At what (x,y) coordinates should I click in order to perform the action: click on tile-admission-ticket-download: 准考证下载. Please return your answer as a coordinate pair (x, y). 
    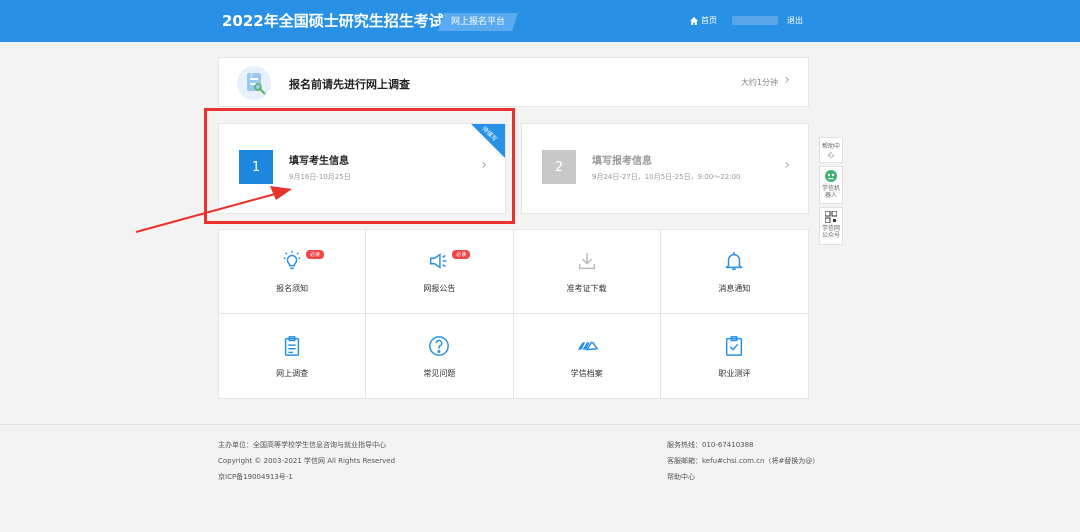
    Looking at the image, I should click on (587, 272).